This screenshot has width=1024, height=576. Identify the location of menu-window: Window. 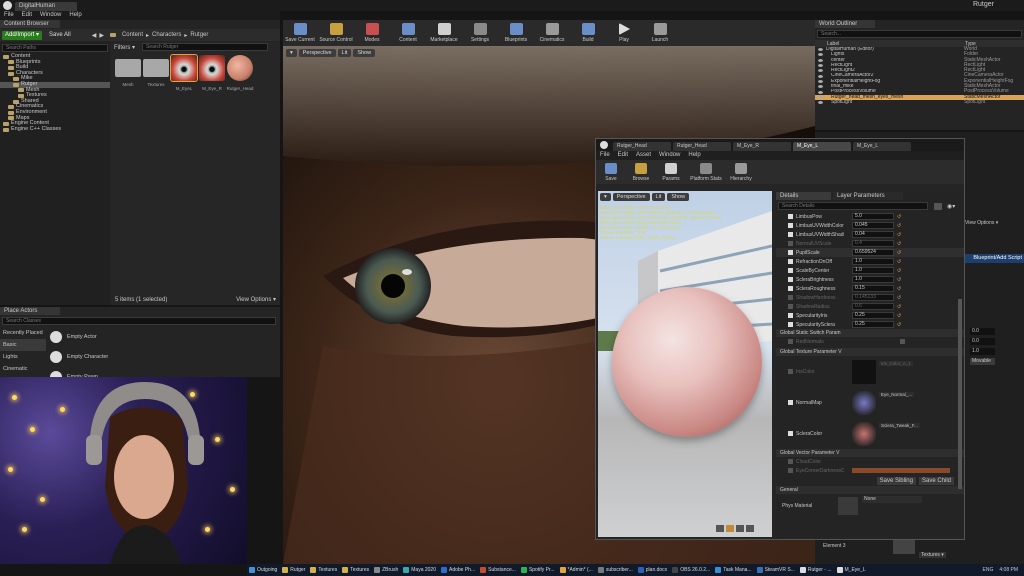
(50, 15).